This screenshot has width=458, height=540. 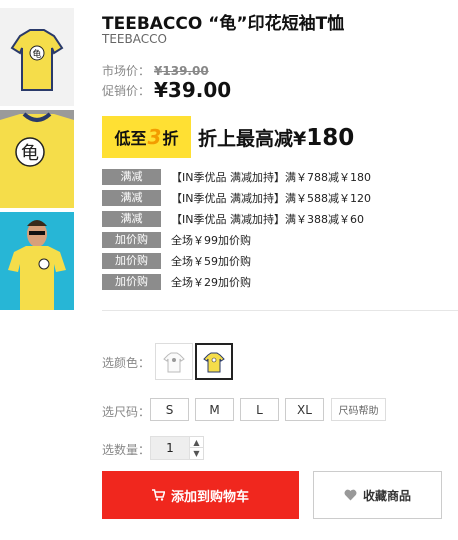 I want to click on size-label: 选尺码：, so click(x=126, y=412).